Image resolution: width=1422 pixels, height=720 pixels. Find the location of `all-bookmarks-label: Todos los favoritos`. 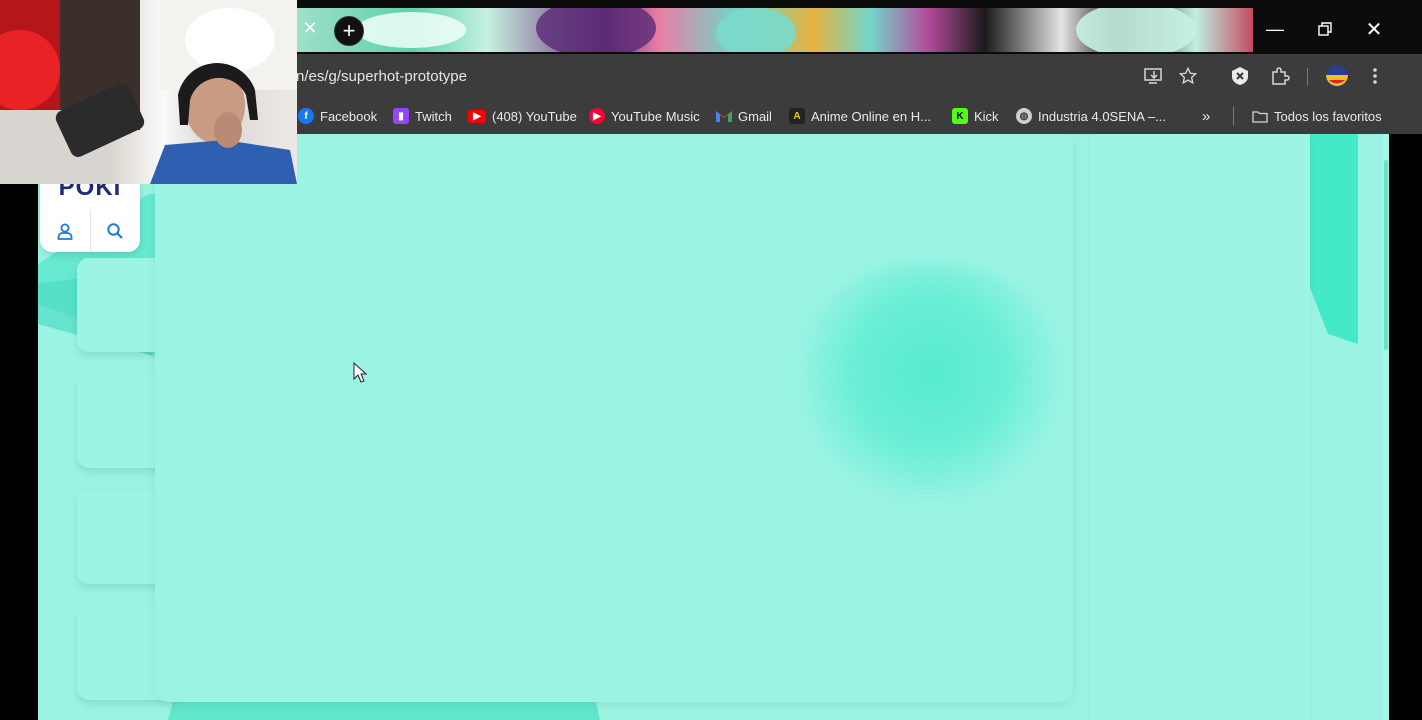

all-bookmarks-label: Todos los favoritos is located at coordinates (1328, 116).